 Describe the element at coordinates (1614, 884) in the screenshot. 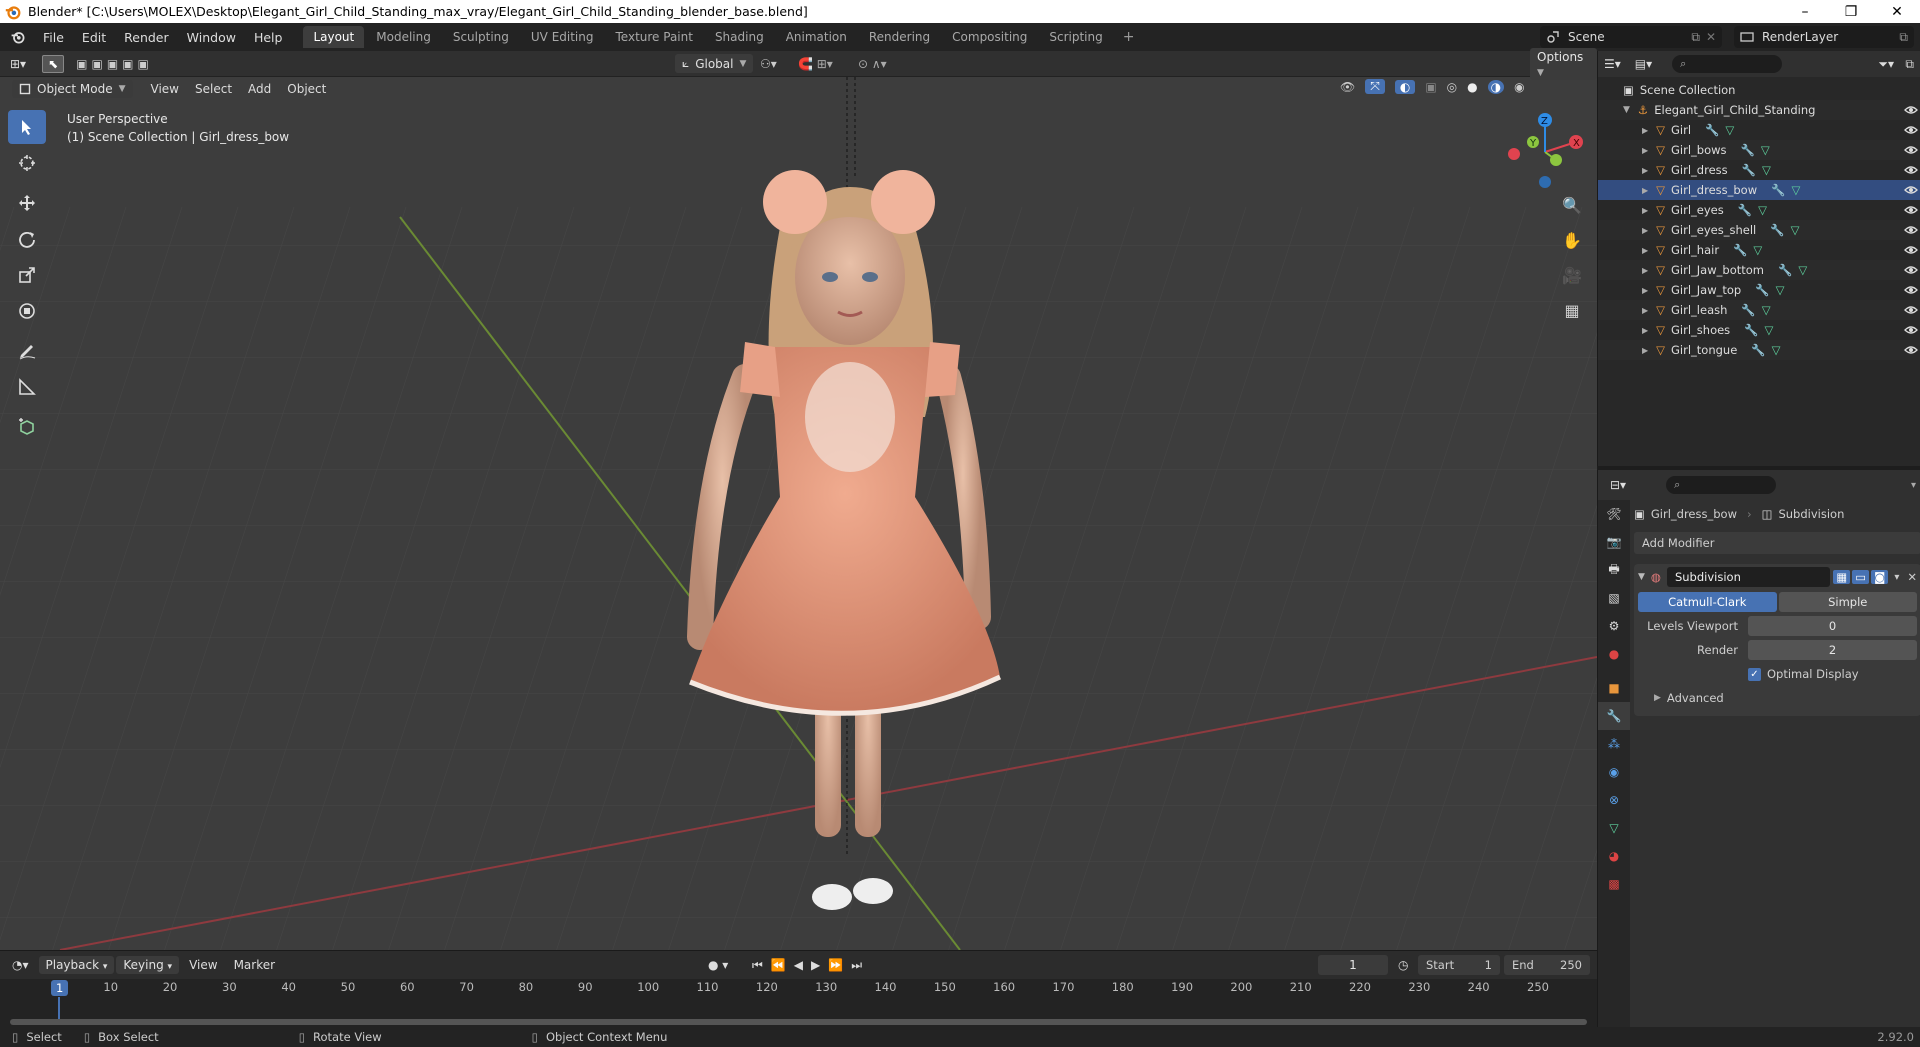

I see `tab-texture: ▩` at that location.